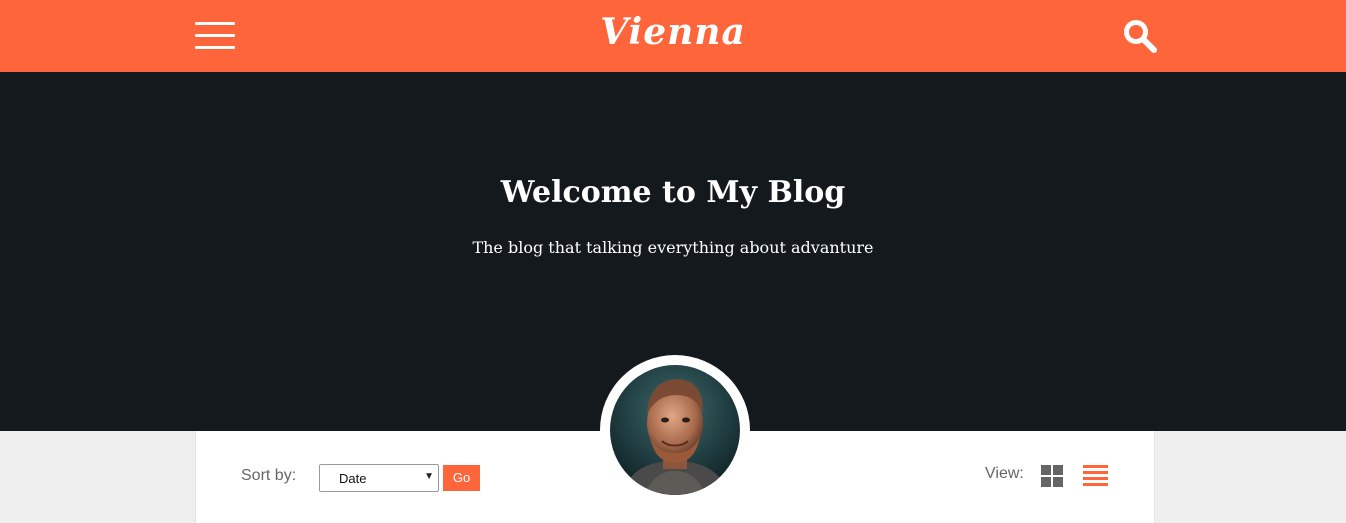 The width and height of the screenshot is (1346, 523). Describe the element at coordinates (269, 475) in the screenshot. I see `sort-by-label: Sort by:` at that location.